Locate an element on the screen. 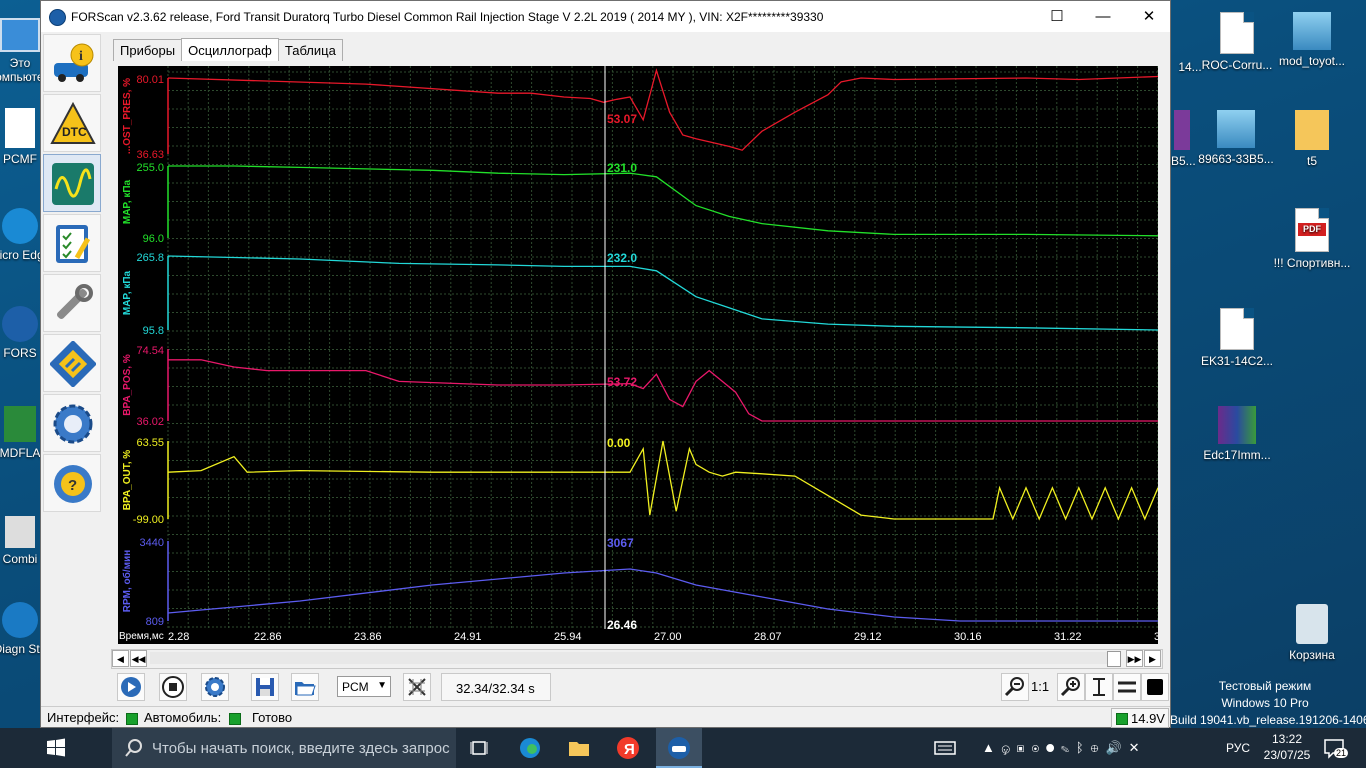  channel-max-label: 74.54 is located at coordinates (150, 351).